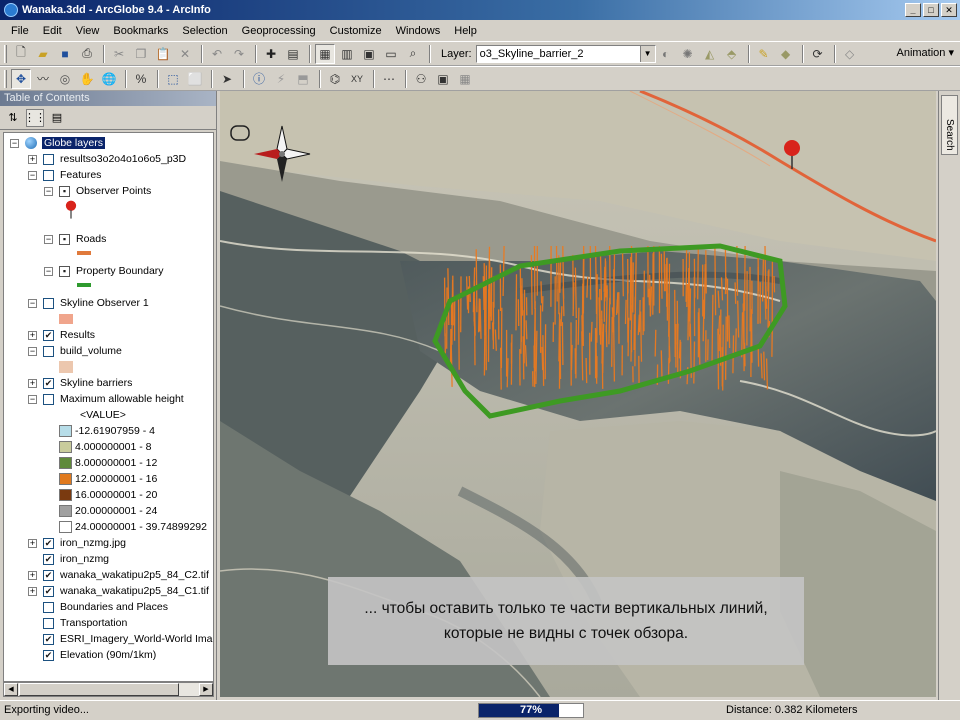  I want to click on height-icon: ⬘, so click(732, 54).